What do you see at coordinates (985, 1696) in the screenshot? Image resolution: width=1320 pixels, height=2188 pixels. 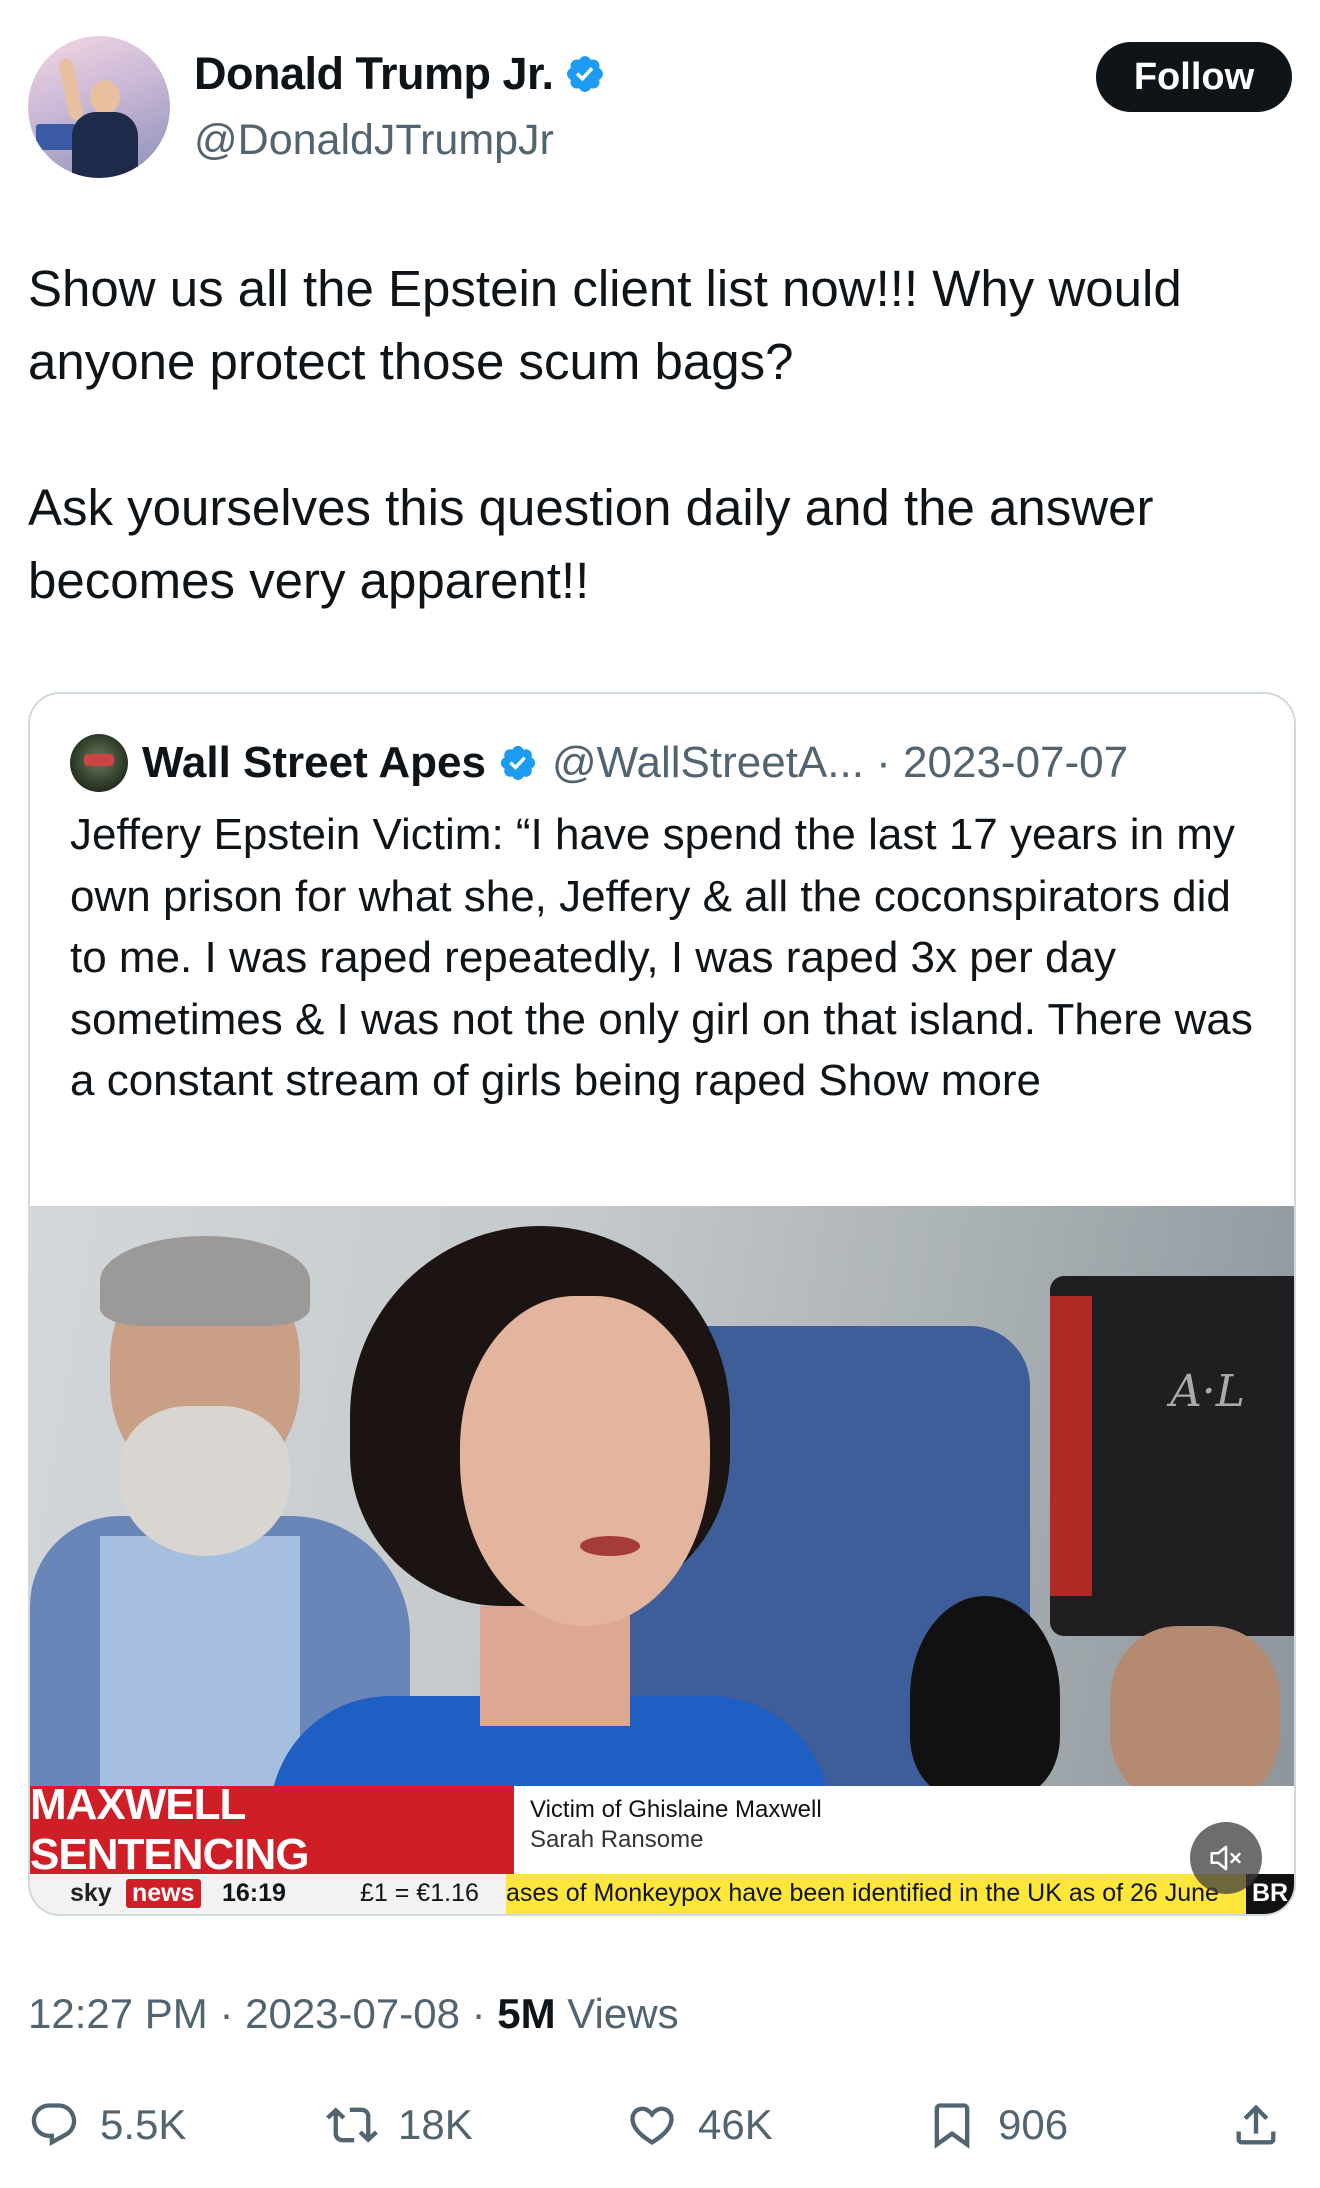 I see `video-microphone` at bounding box center [985, 1696].